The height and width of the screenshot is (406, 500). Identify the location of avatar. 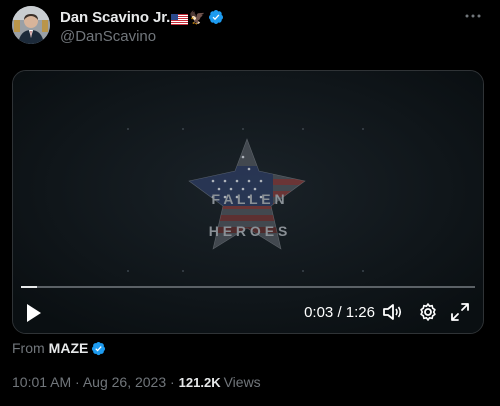
(31, 25).